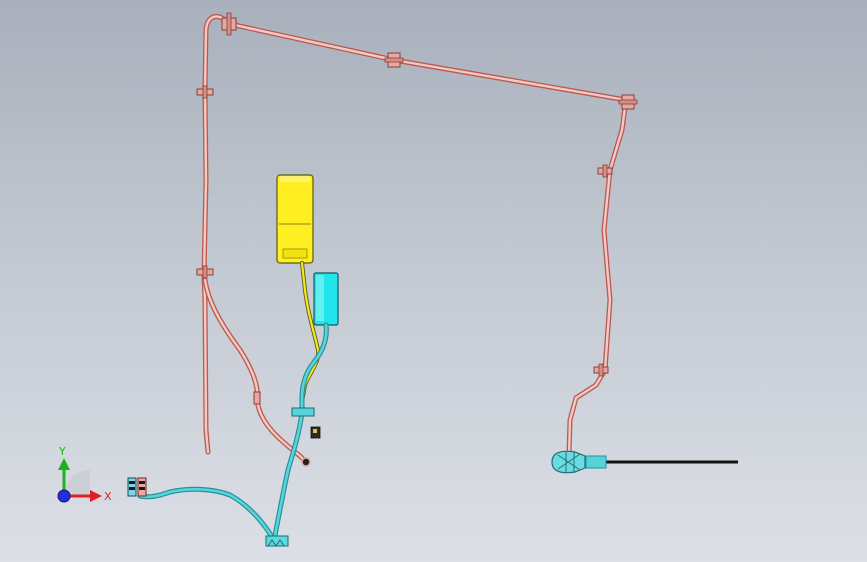 The image size is (867, 562). I want to click on connector-housing, so click(137, 487).